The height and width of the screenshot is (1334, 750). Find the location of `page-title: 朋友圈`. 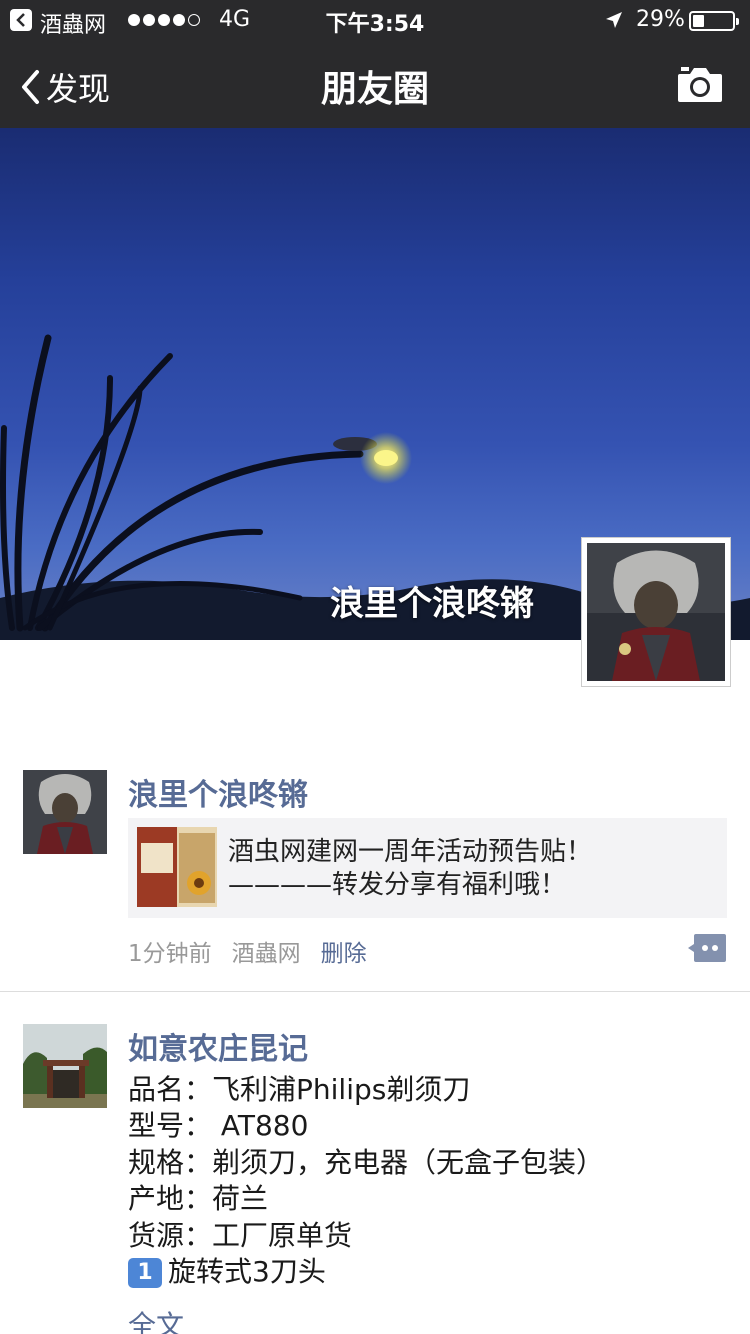

page-title: 朋友圈 is located at coordinates (374, 89).